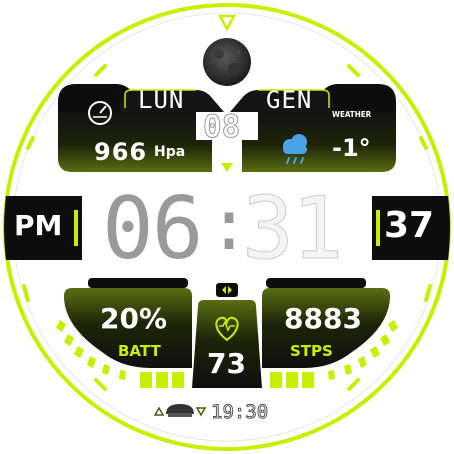 The image size is (454, 454). I want to click on ampm-indicator: PM, so click(38, 225).